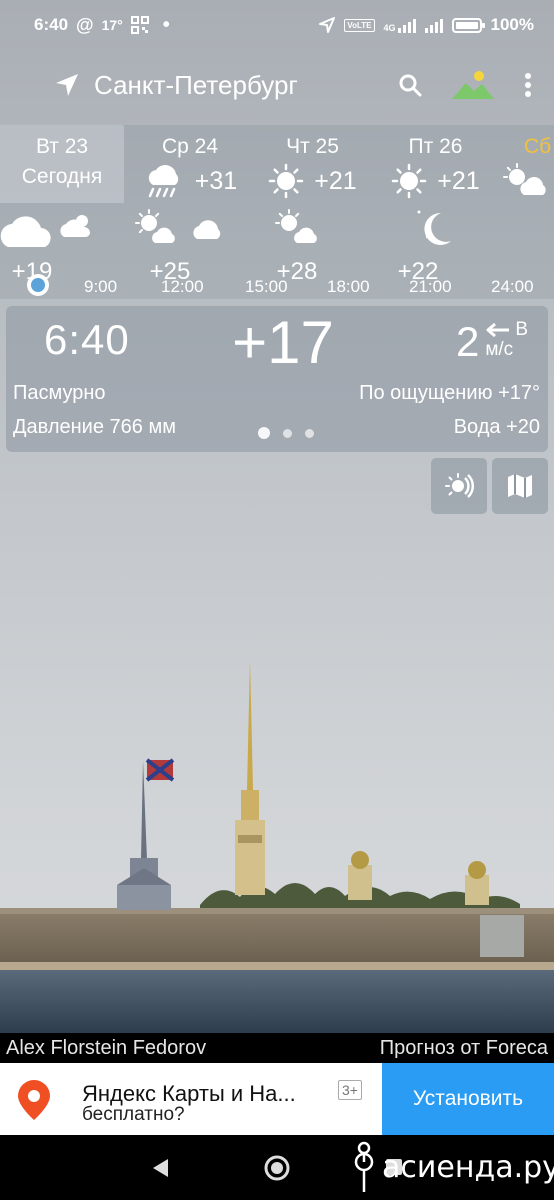  Describe the element at coordinates (277, 1048) in the screenshot. I see `credits-bar: Alex Florstein Fedorov Прогноз от Foreca` at that location.